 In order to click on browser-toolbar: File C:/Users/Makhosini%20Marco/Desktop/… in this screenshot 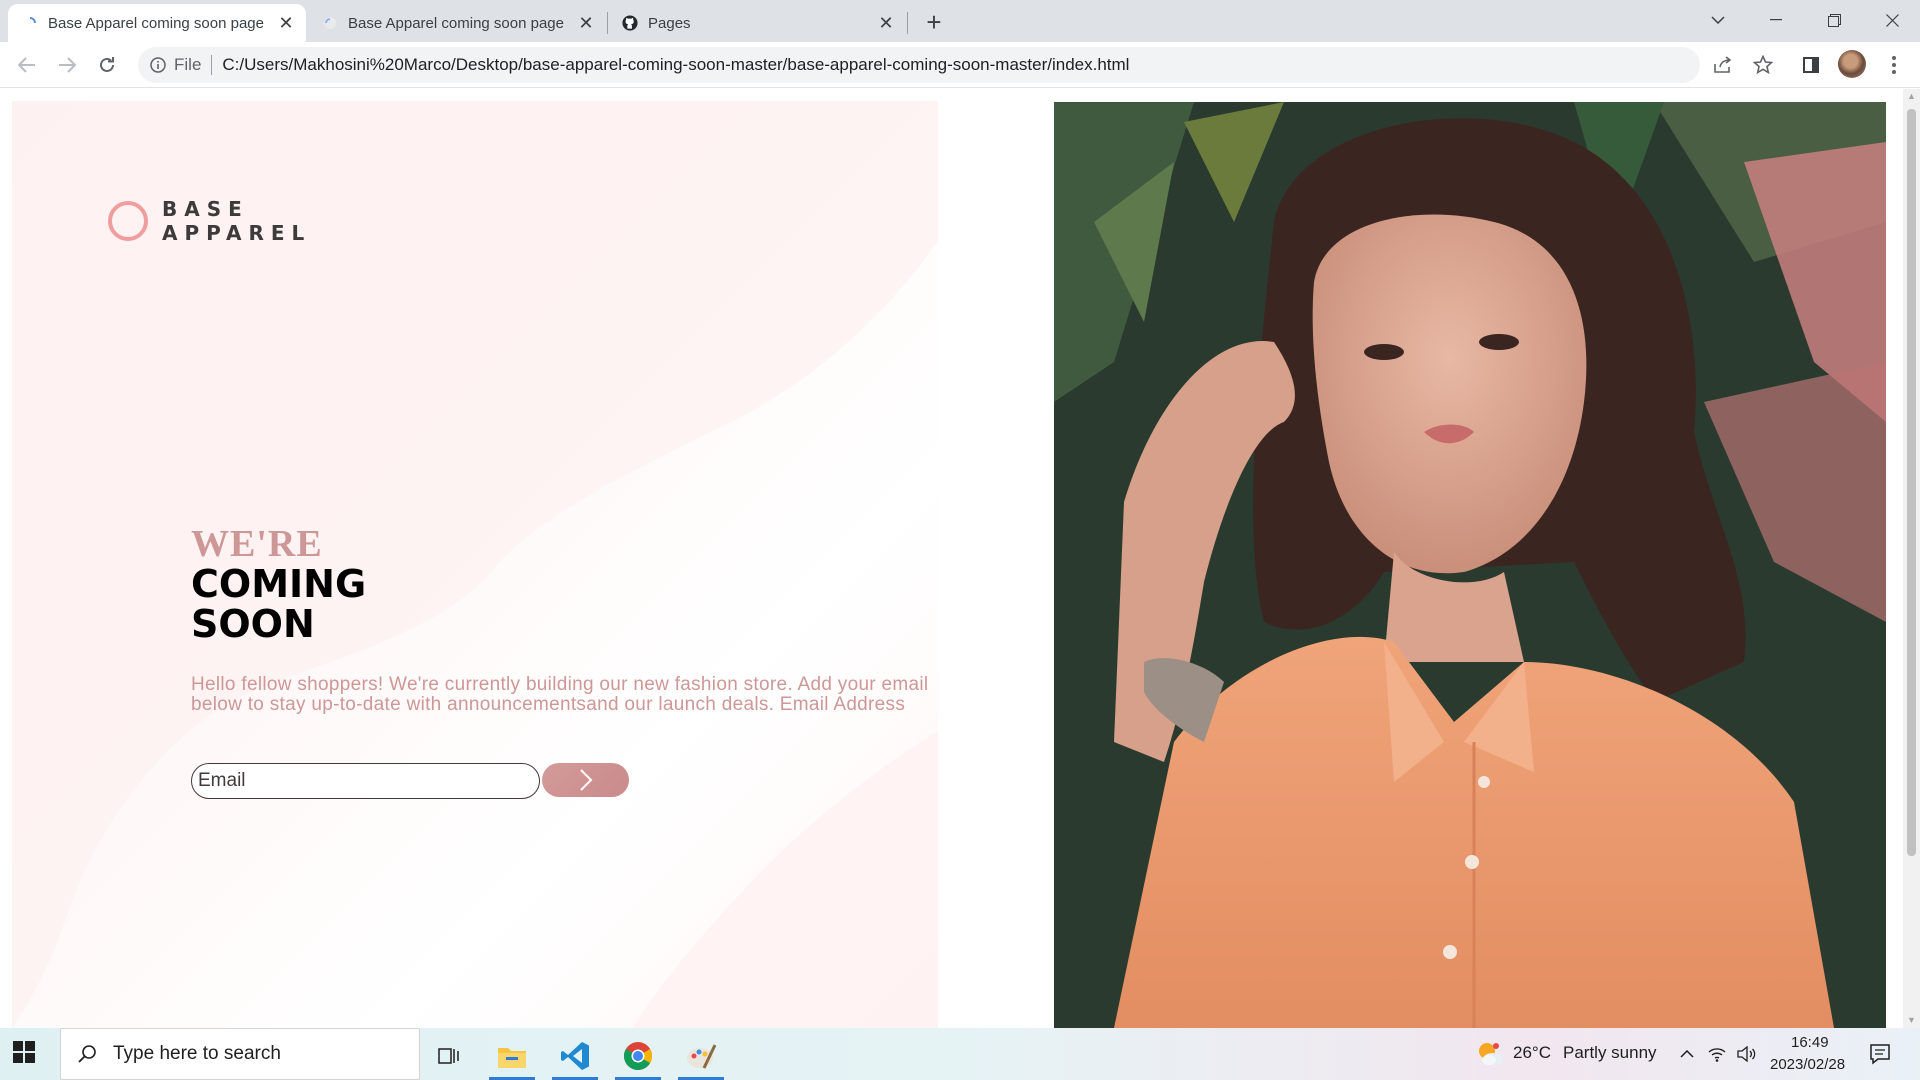, I will do `click(960, 65)`.